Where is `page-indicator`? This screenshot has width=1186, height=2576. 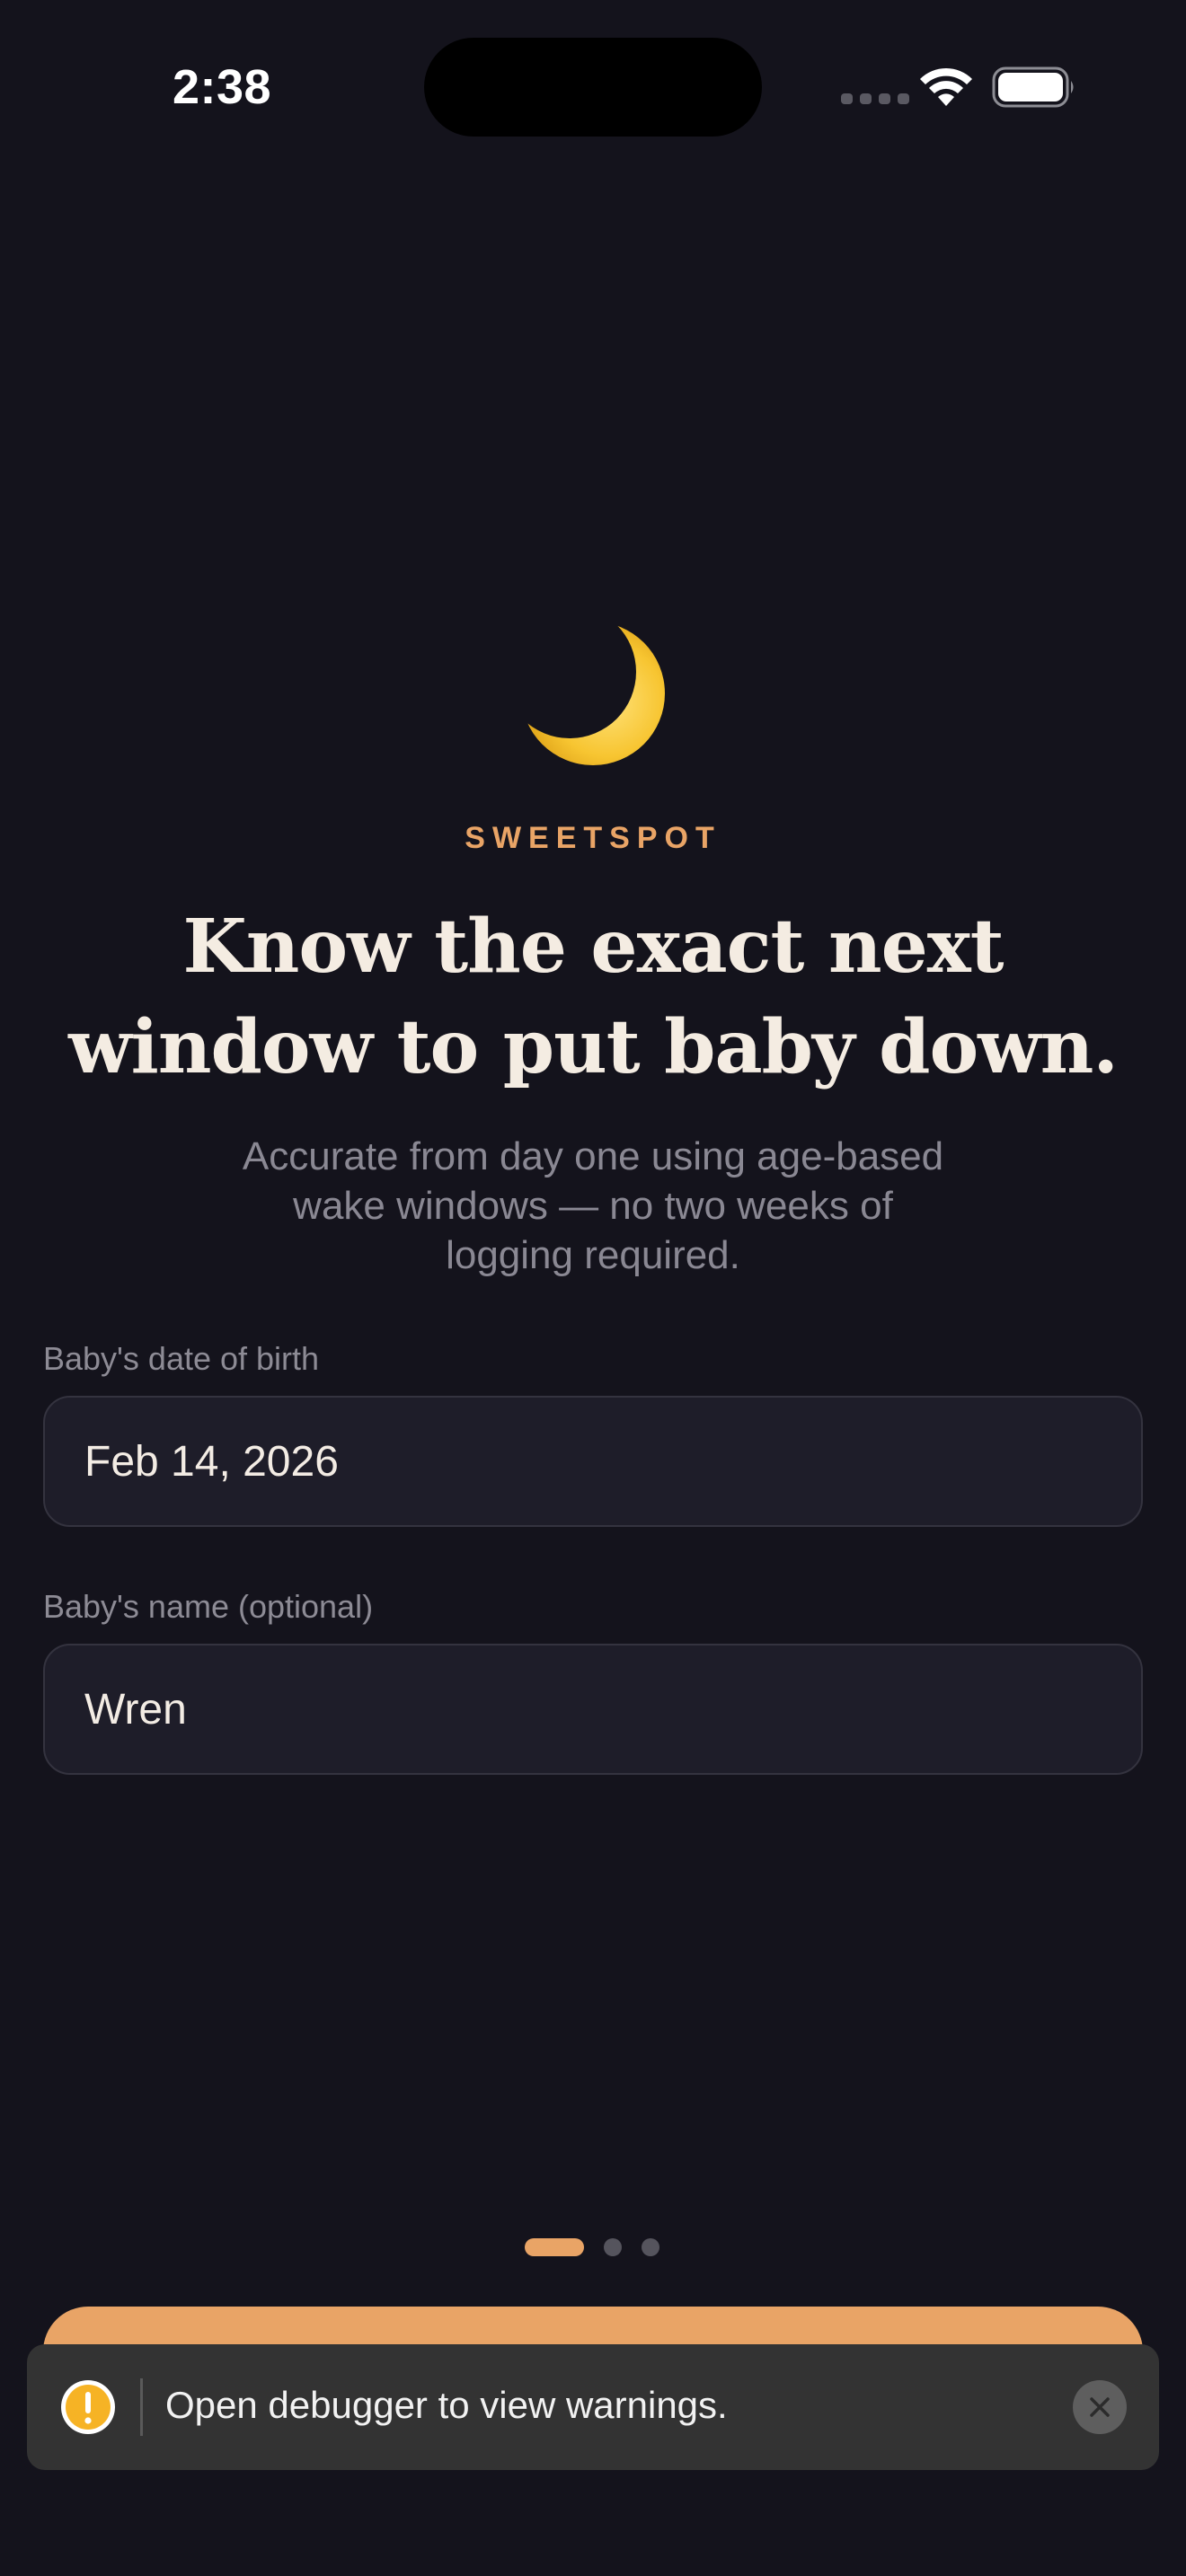
page-indicator is located at coordinates (592, 2247).